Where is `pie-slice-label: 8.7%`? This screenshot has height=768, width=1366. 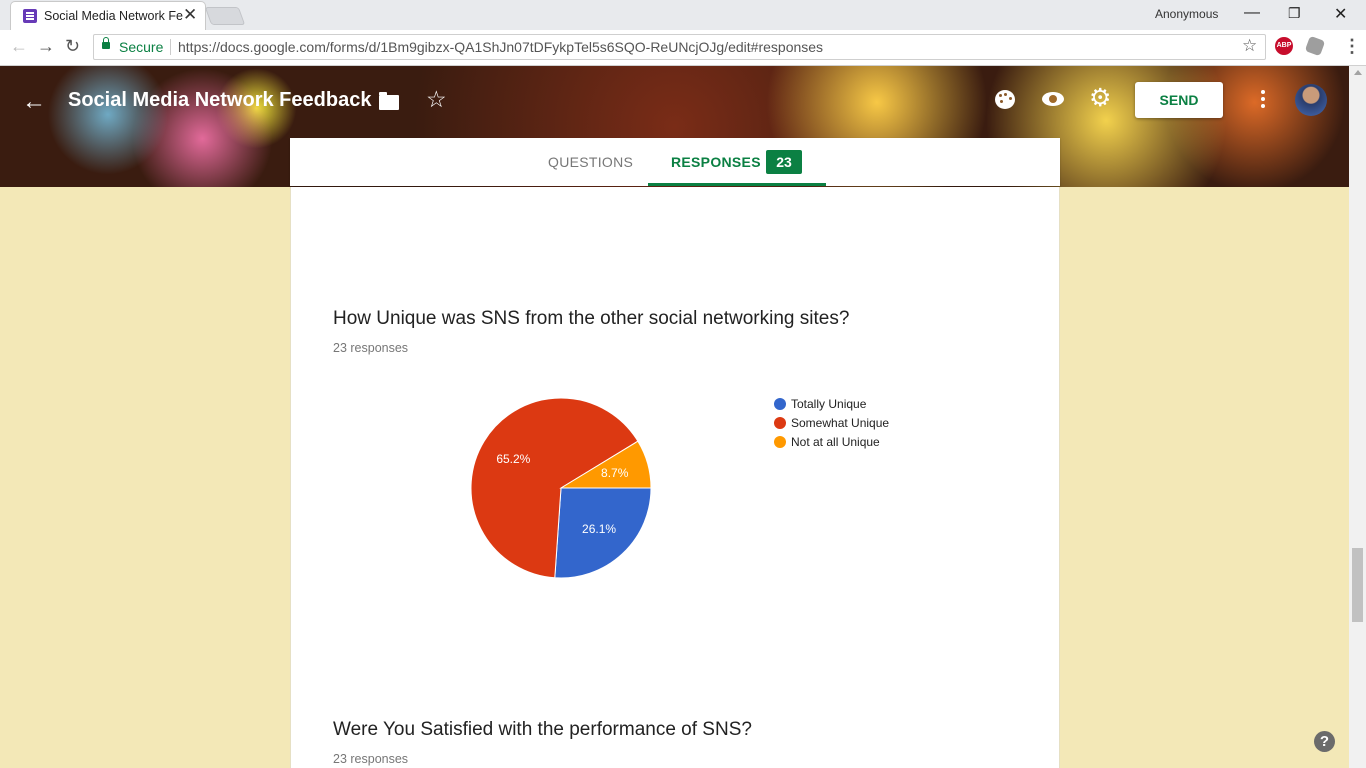
pie-slice-label: 8.7% is located at coordinates (615, 473).